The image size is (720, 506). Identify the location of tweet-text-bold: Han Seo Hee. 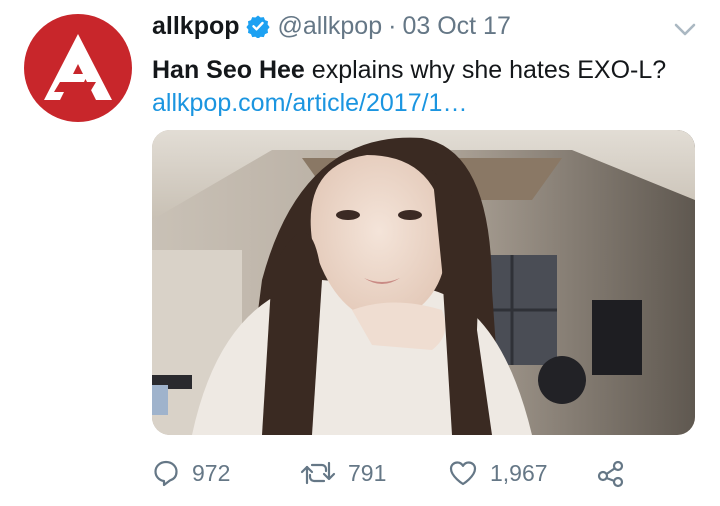
(228, 70).